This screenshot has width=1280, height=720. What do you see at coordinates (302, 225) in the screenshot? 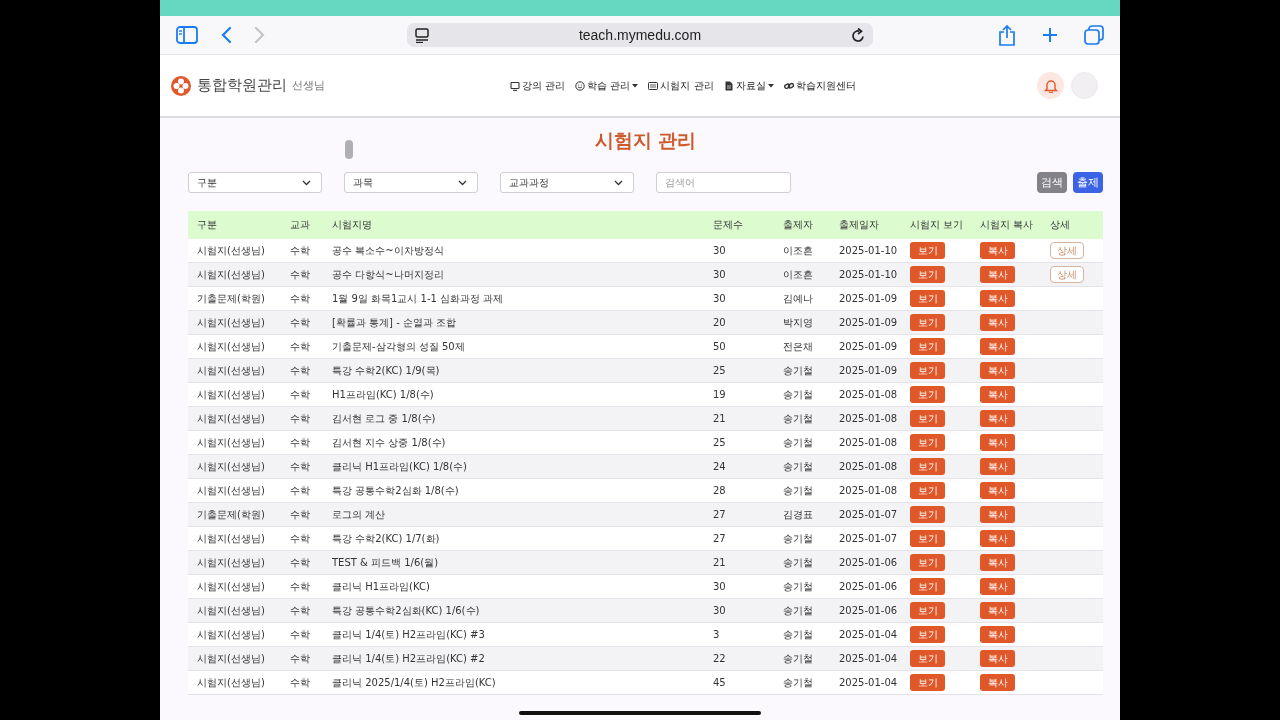
I see `column-header: 교과` at bounding box center [302, 225].